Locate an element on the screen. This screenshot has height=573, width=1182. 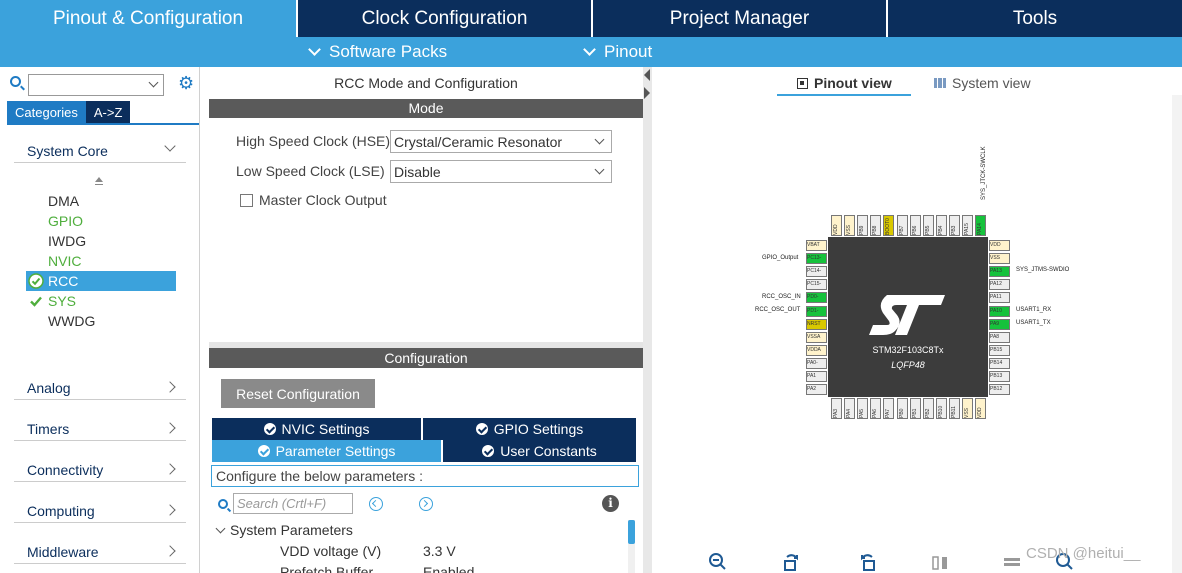
peripheral-rcc: RCC is located at coordinates (101, 281).